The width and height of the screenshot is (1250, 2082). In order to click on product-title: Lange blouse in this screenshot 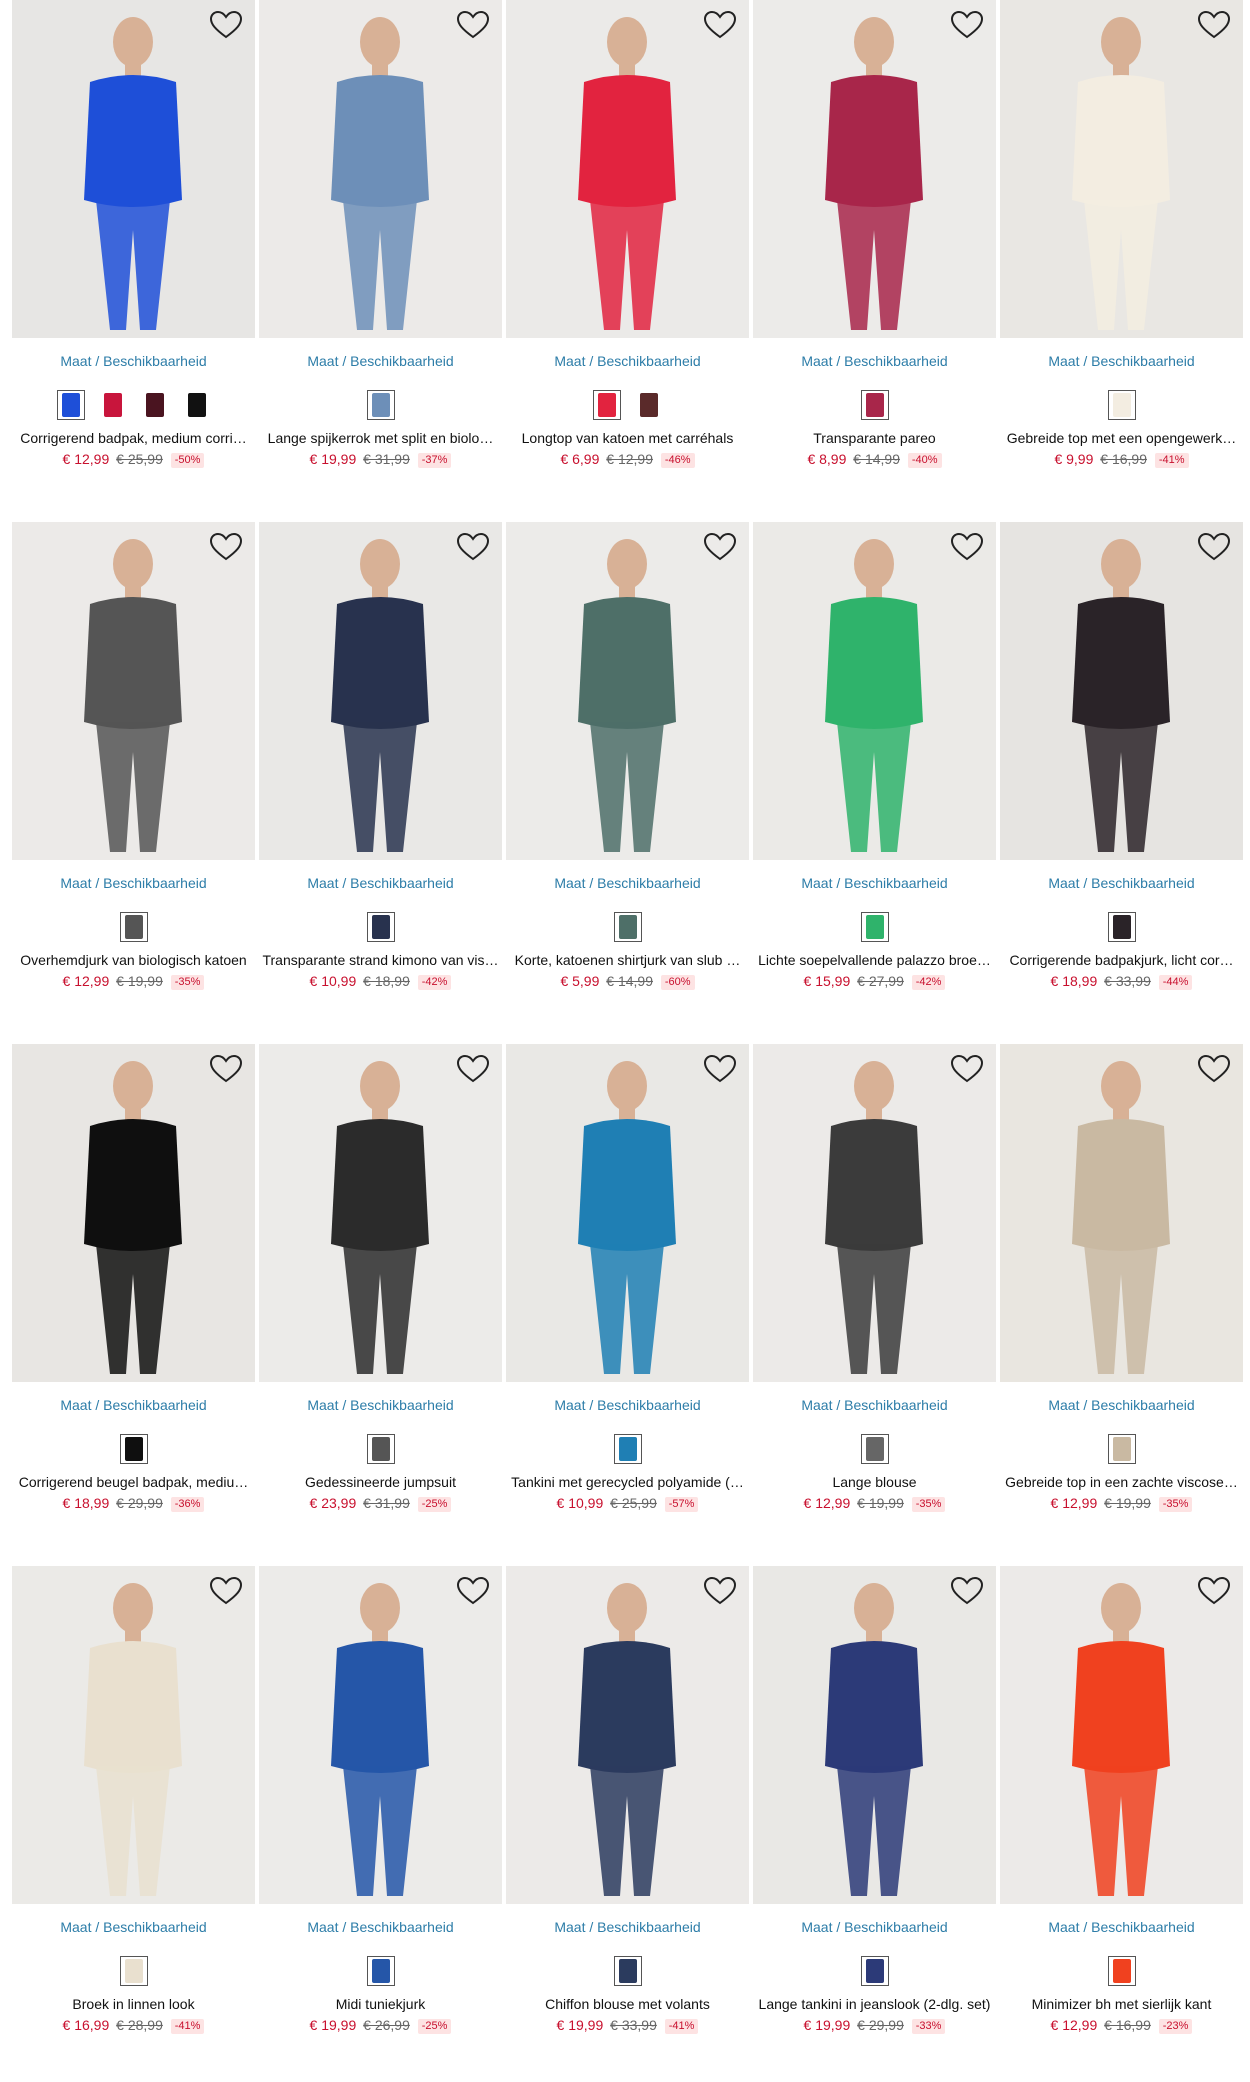, I will do `click(874, 1482)`.